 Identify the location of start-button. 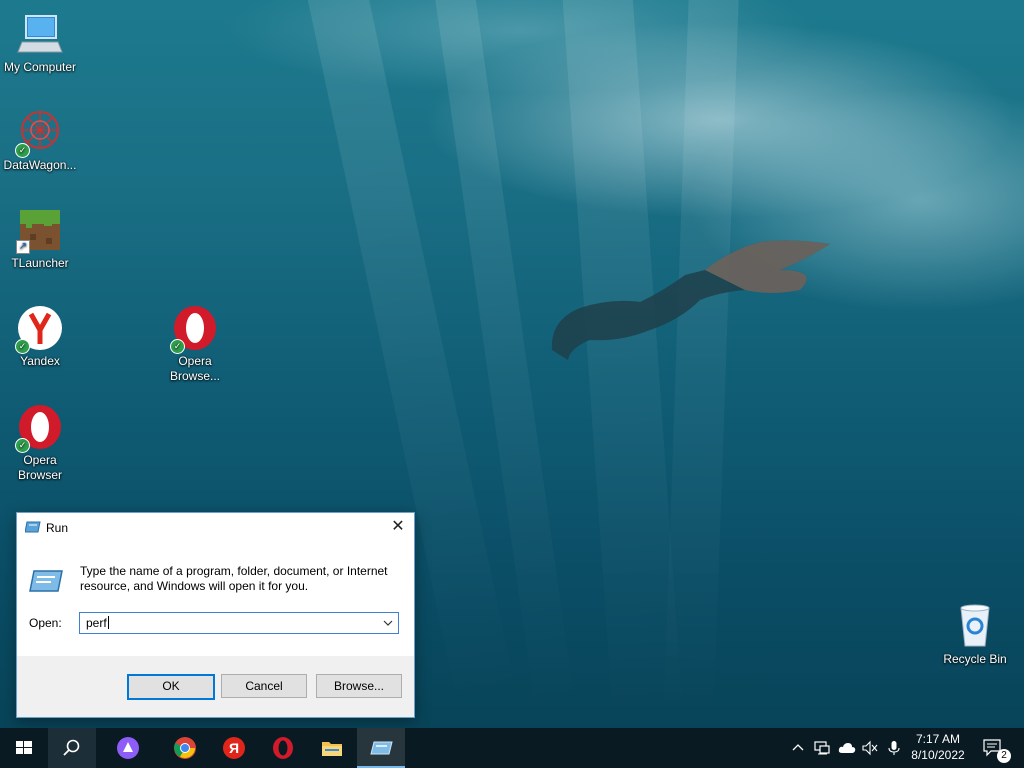
(24, 748).